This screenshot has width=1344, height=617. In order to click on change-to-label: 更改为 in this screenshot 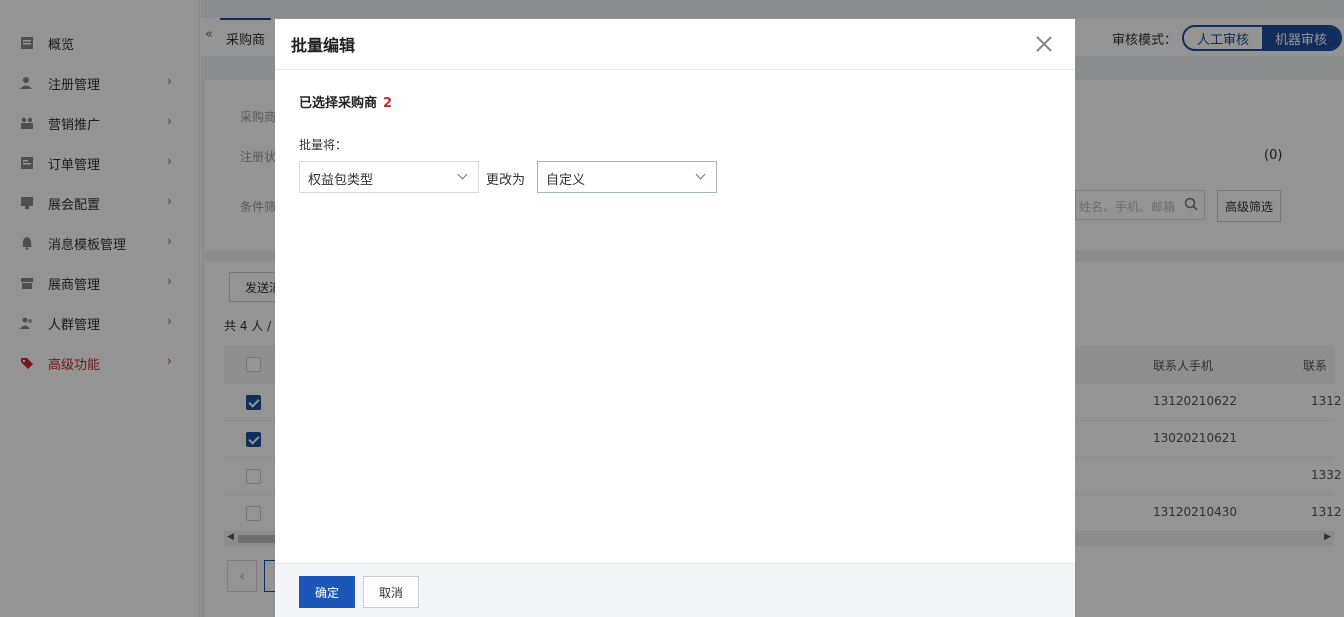, I will do `click(506, 180)`.